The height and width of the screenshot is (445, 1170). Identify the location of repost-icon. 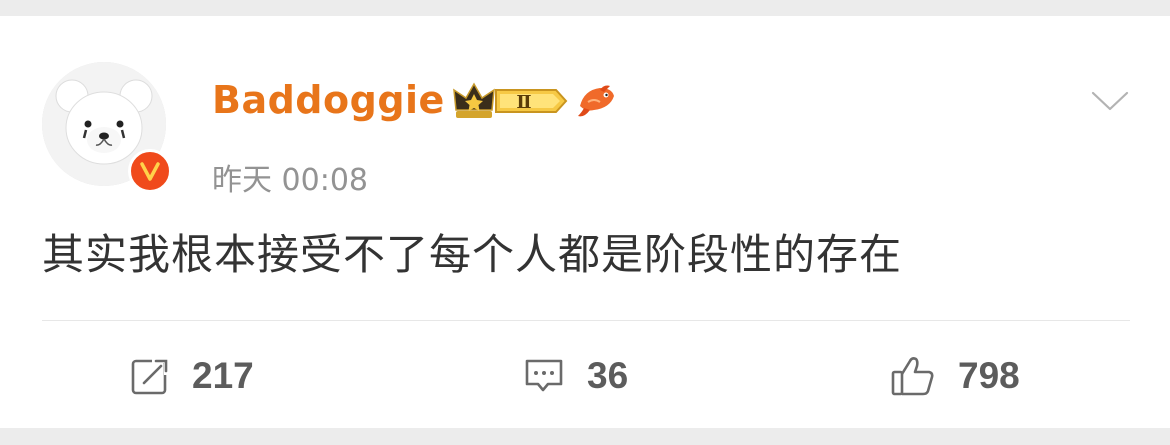
(150, 376).